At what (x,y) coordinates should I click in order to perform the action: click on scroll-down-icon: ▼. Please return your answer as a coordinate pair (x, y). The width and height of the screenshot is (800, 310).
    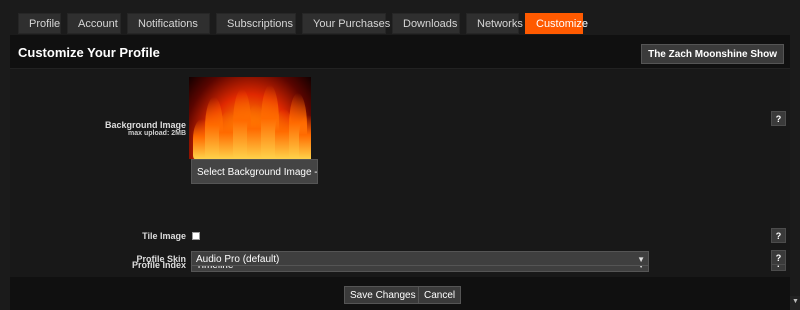
    Looking at the image, I should click on (795, 301).